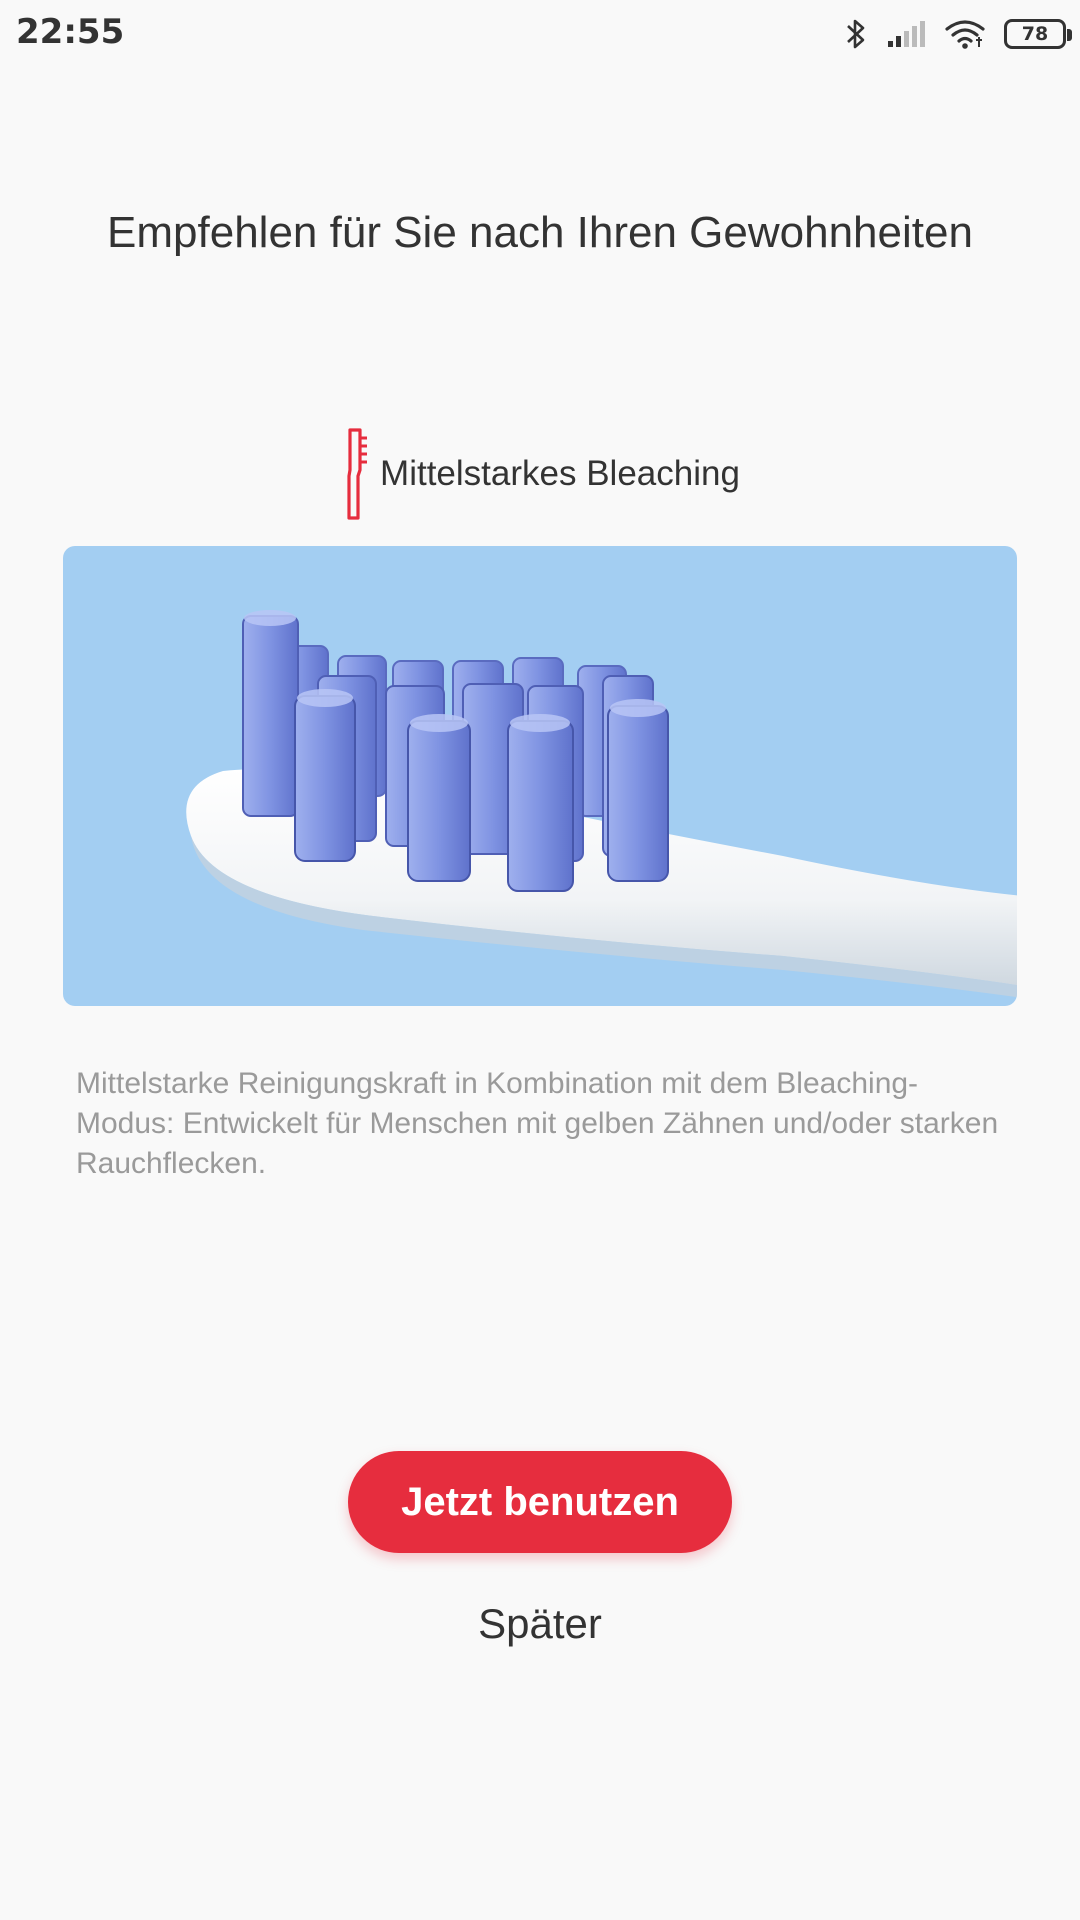 This screenshot has height=1920, width=1080. I want to click on mode-name: Mittelstarkes Bleaching, so click(560, 473).